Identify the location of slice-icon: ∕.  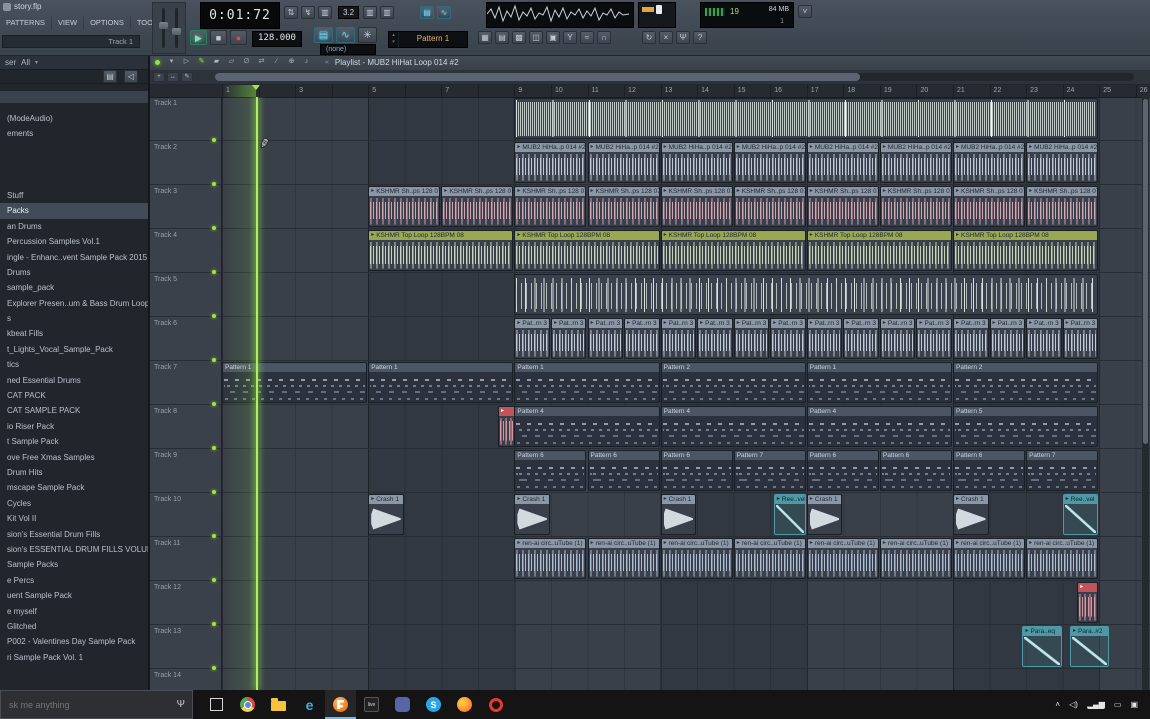
(276, 62).